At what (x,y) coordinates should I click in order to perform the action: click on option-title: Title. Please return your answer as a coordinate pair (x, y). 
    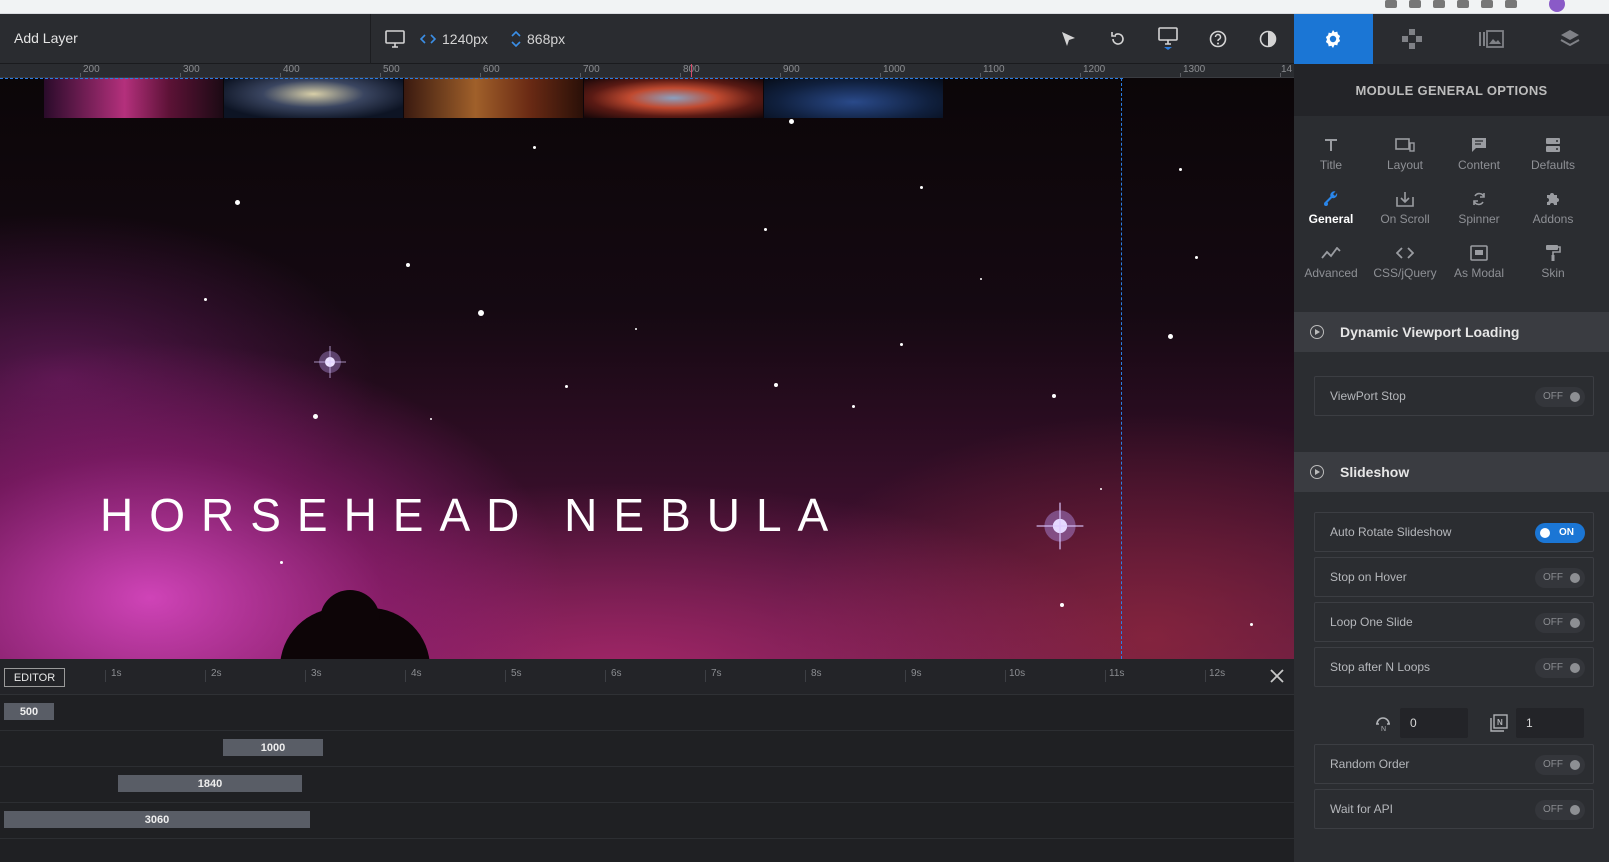
    Looking at the image, I should click on (1331, 158).